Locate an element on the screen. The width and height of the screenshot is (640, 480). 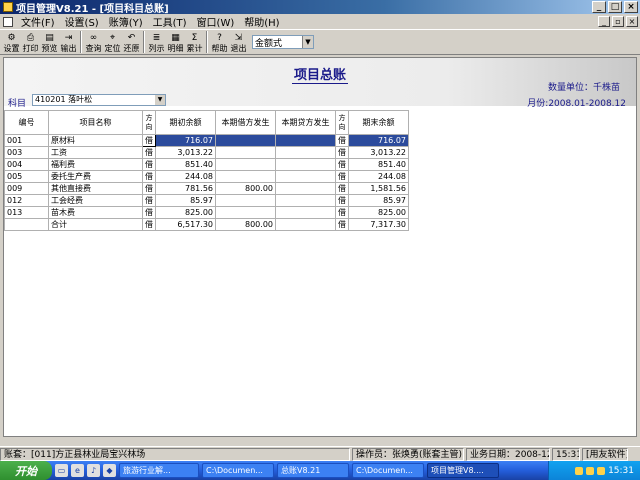
desktop-icon: ▭ is located at coordinates (61, 470).